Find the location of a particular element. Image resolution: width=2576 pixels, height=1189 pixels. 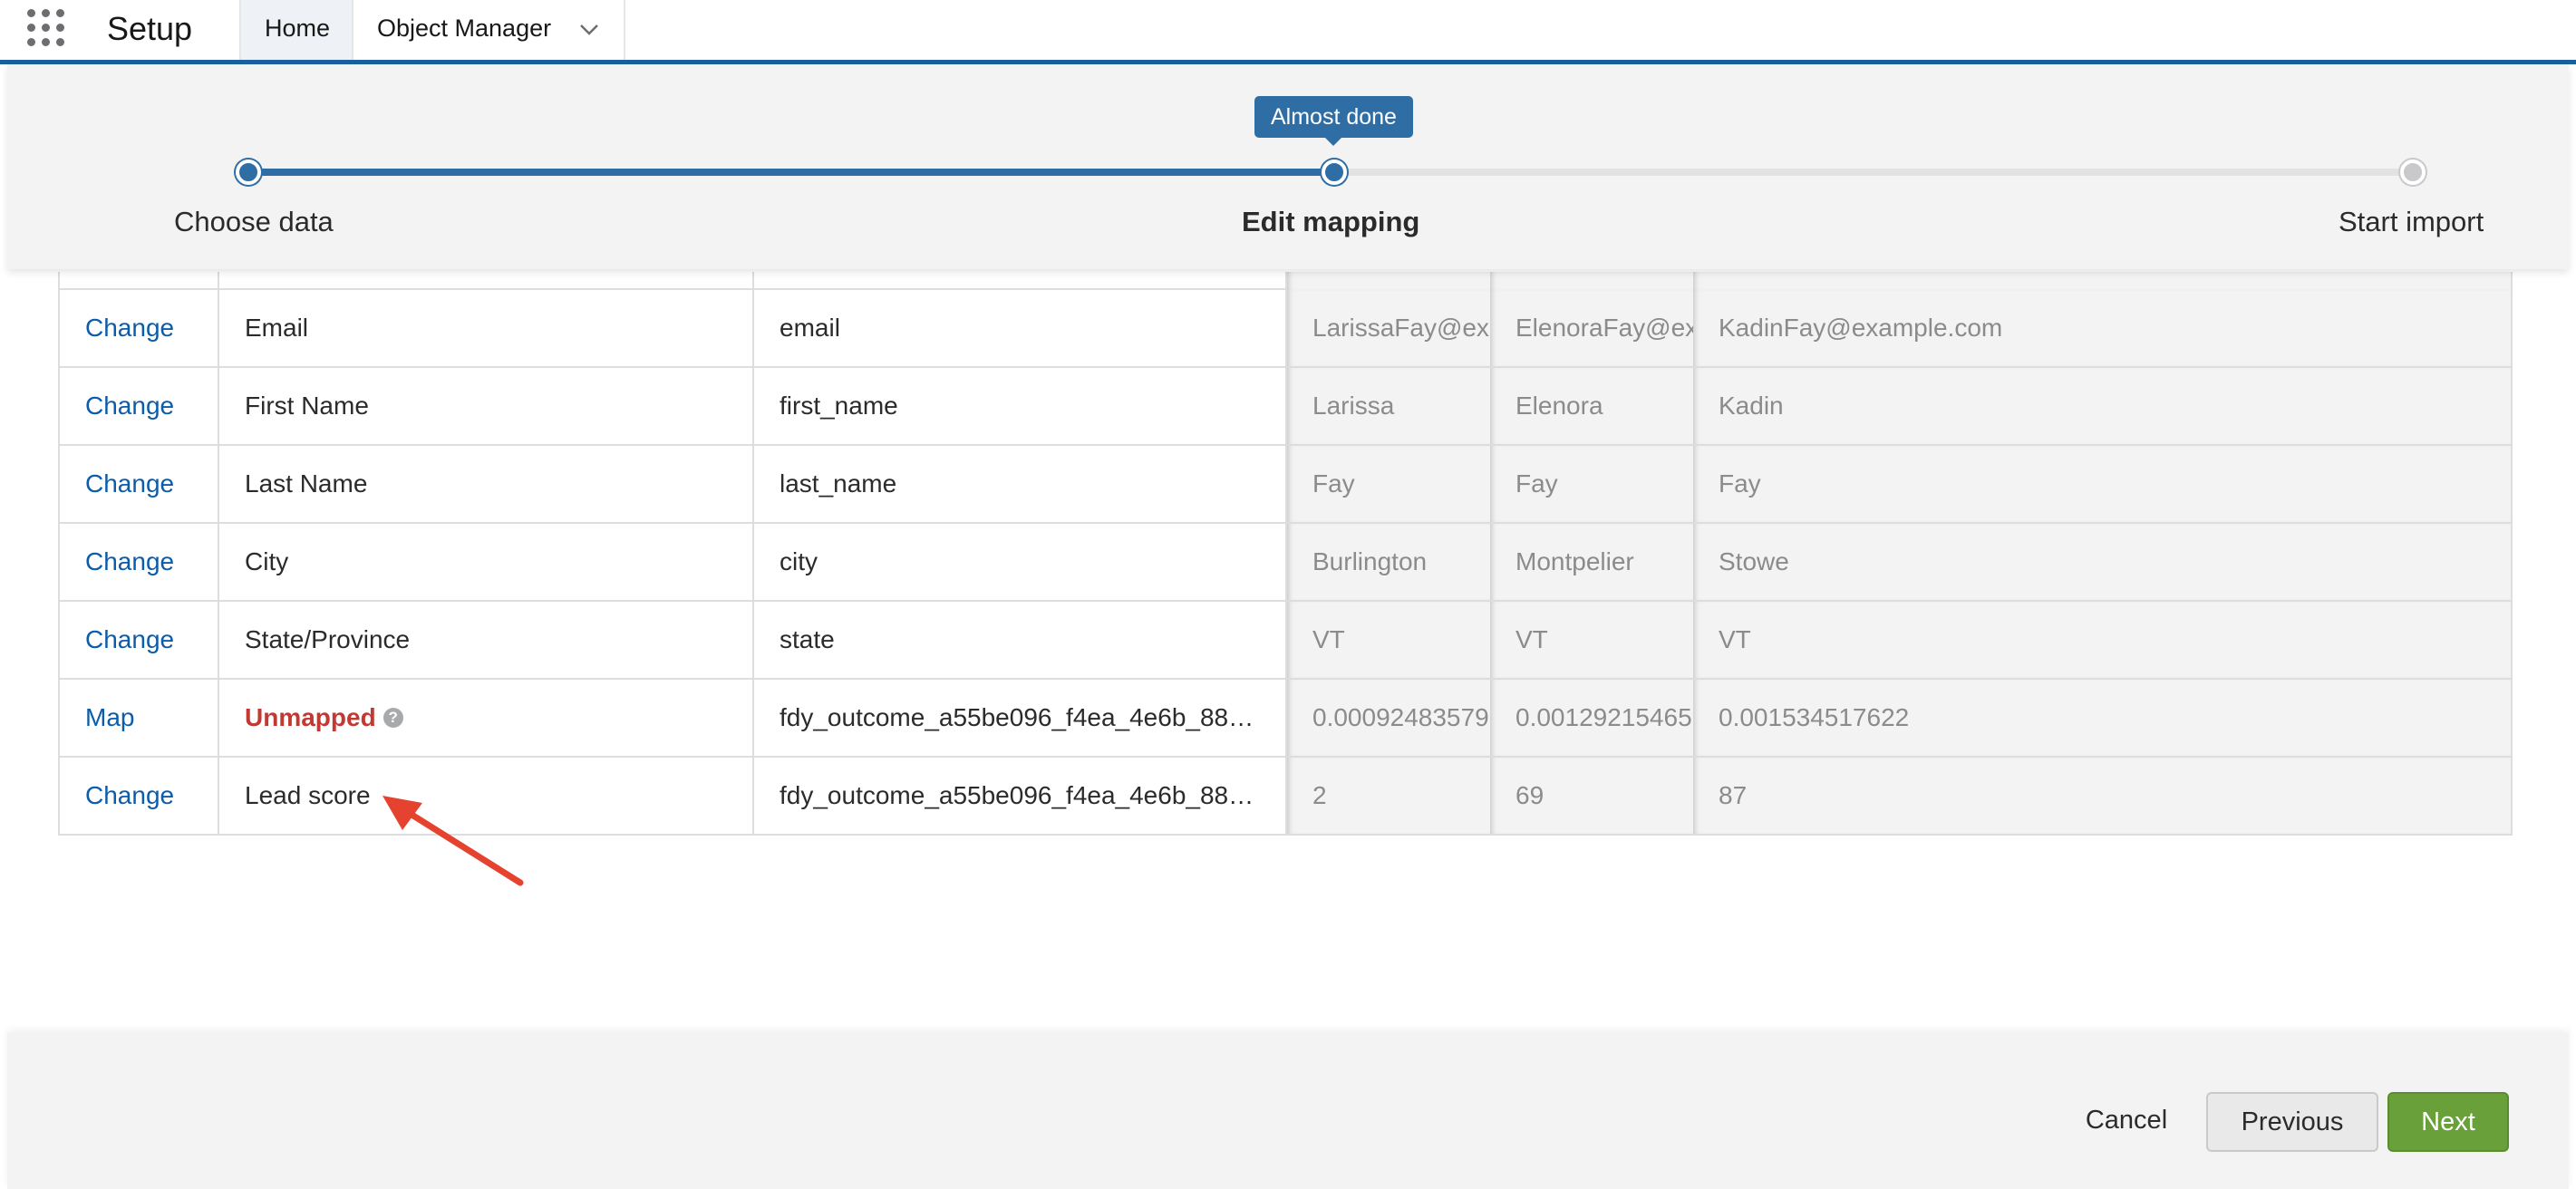

salesforce-field: City is located at coordinates (486, 562).